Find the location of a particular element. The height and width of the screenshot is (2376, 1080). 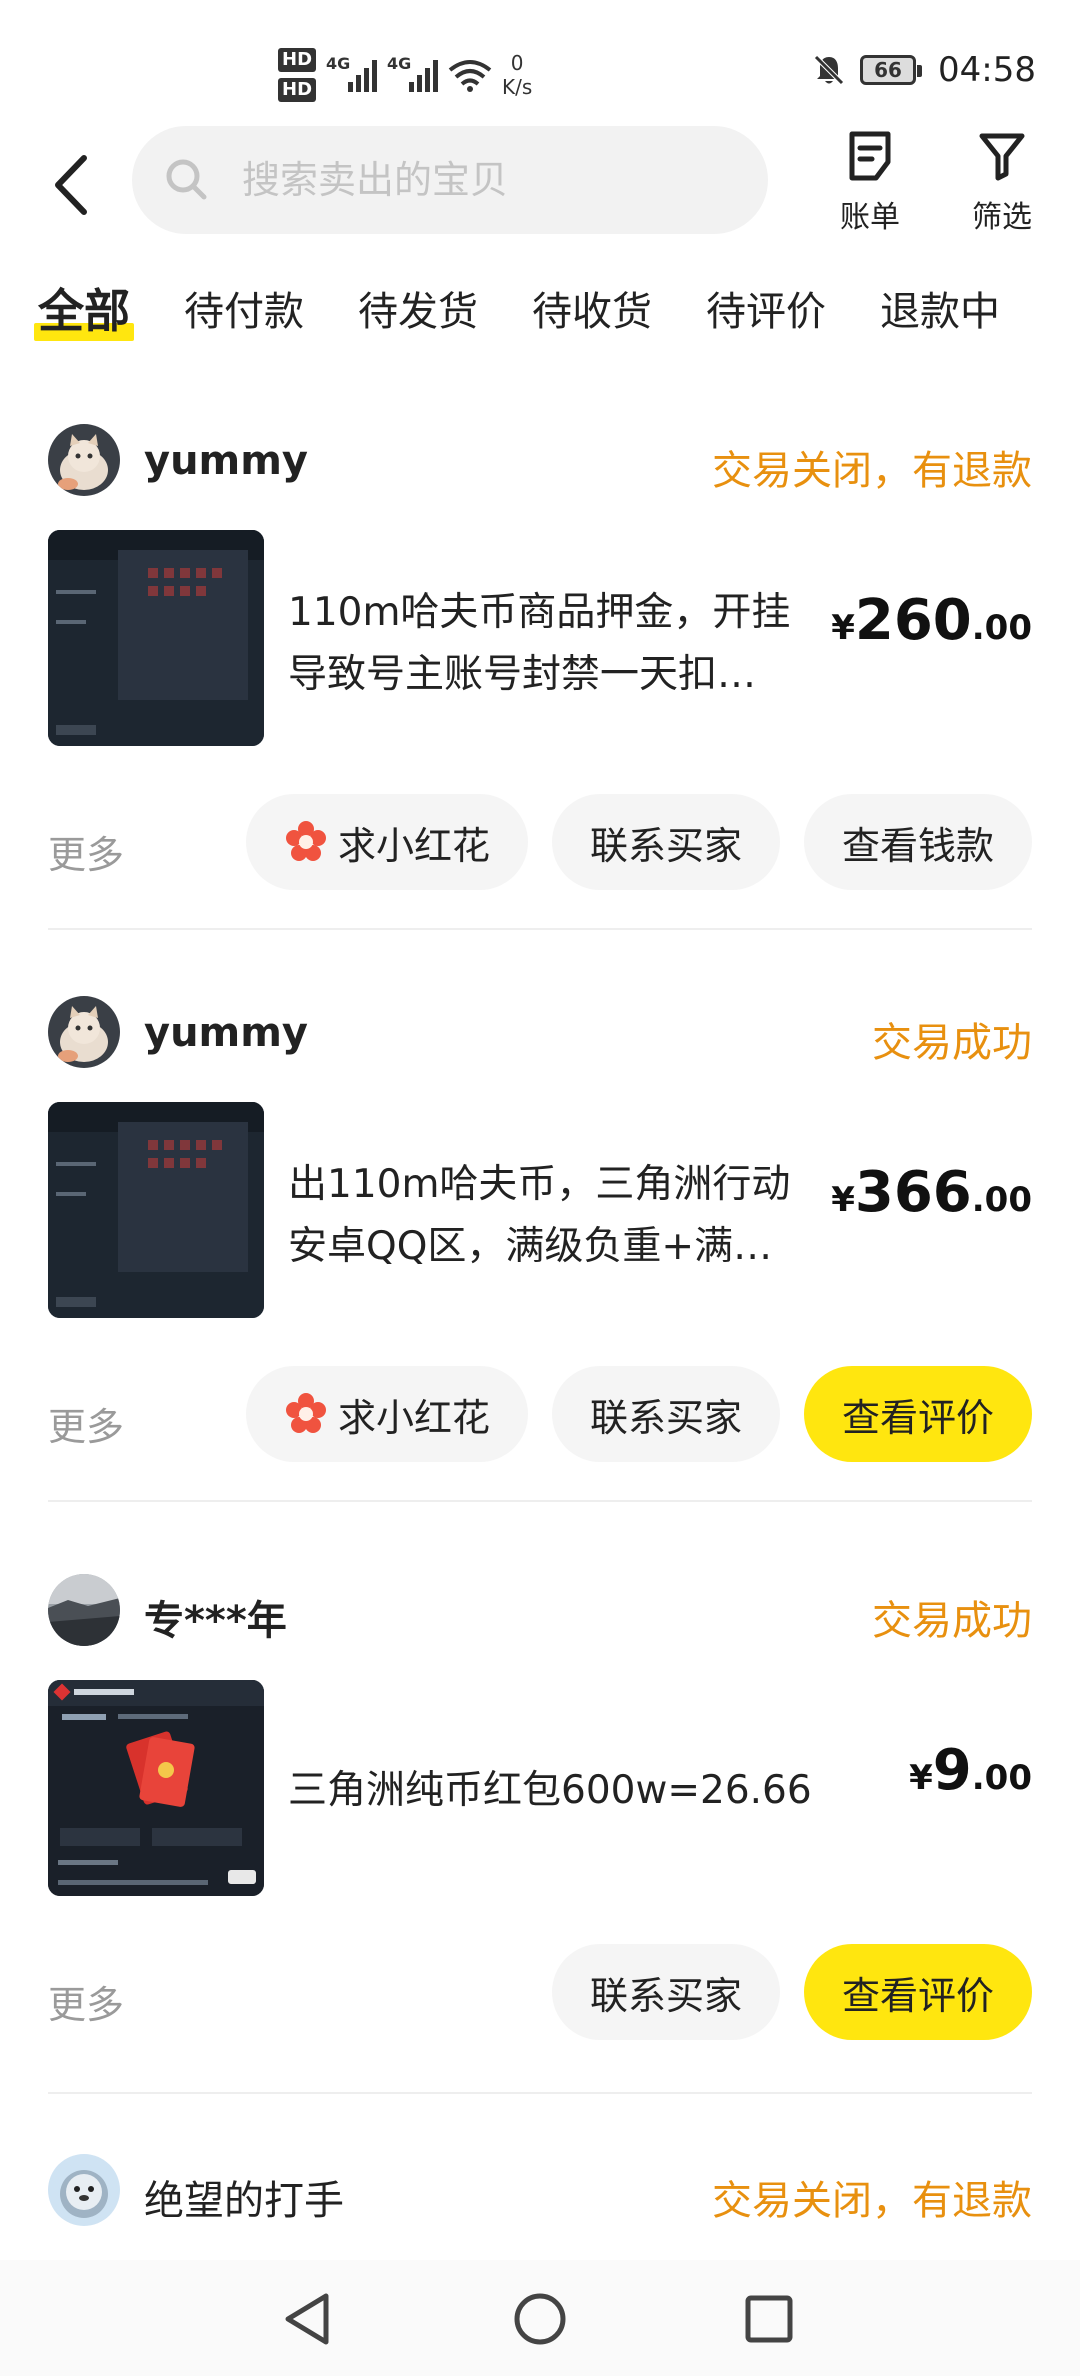

order-header: yummy 交易关闭，有退款 is located at coordinates (540, 460).